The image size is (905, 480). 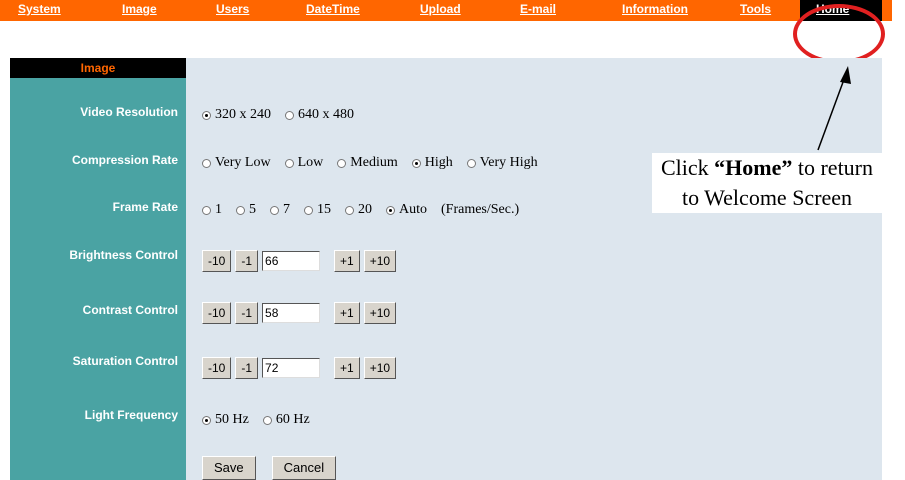 What do you see at coordinates (538, 9) in the screenshot?
I see `nav-email: E-mail` at bounding box center [538, 9].